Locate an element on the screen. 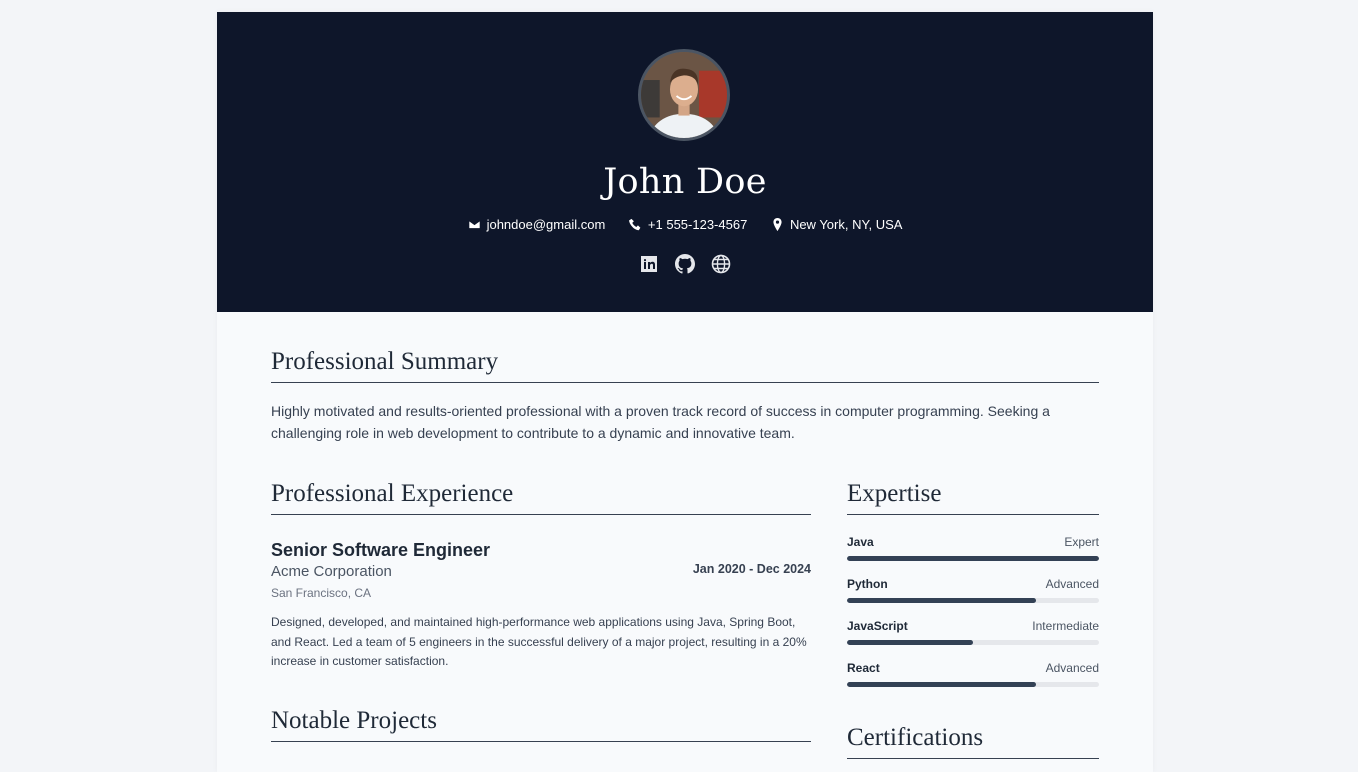 The height and width of the screenshot is (772, 1358). phone-contact: +1 555-123-4567 is located at coordinates (688, 224).